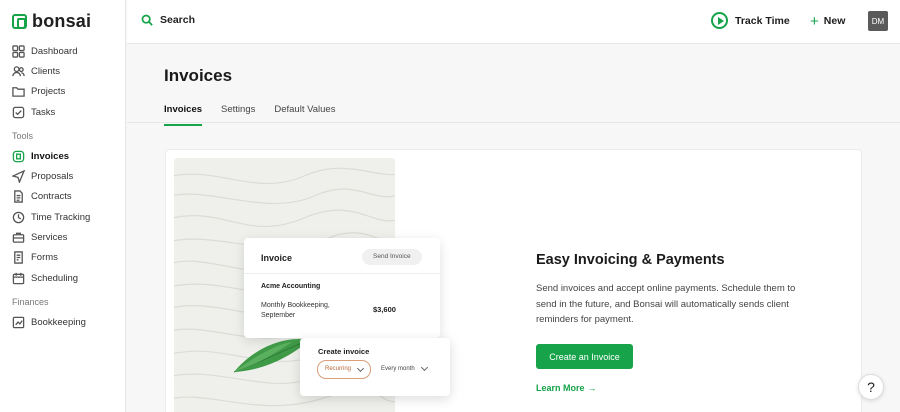  What do you see at coordinates (23, 136) in the screenshot?
I see `section-label-tools: Tools` at bounding box center [23, 136].